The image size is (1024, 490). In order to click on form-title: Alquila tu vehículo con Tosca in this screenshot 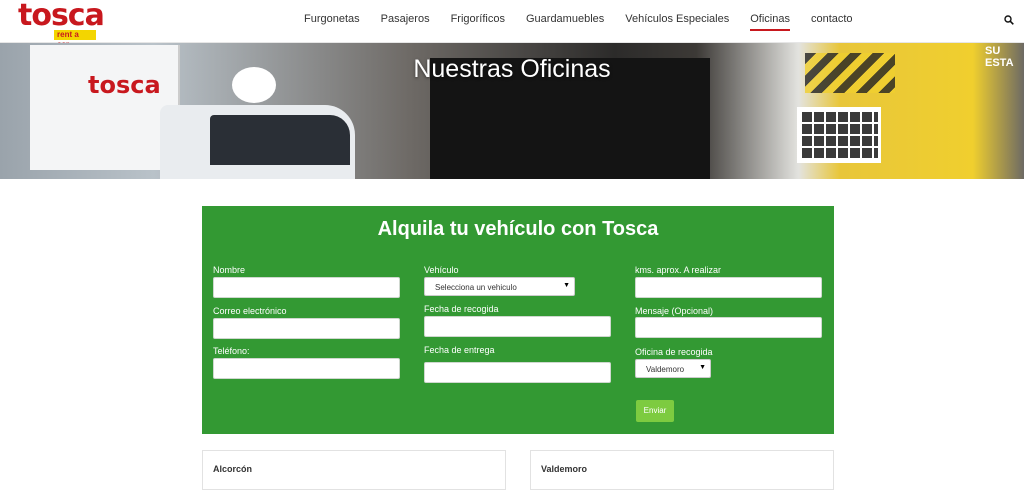, I will do `click(518, 229)`.